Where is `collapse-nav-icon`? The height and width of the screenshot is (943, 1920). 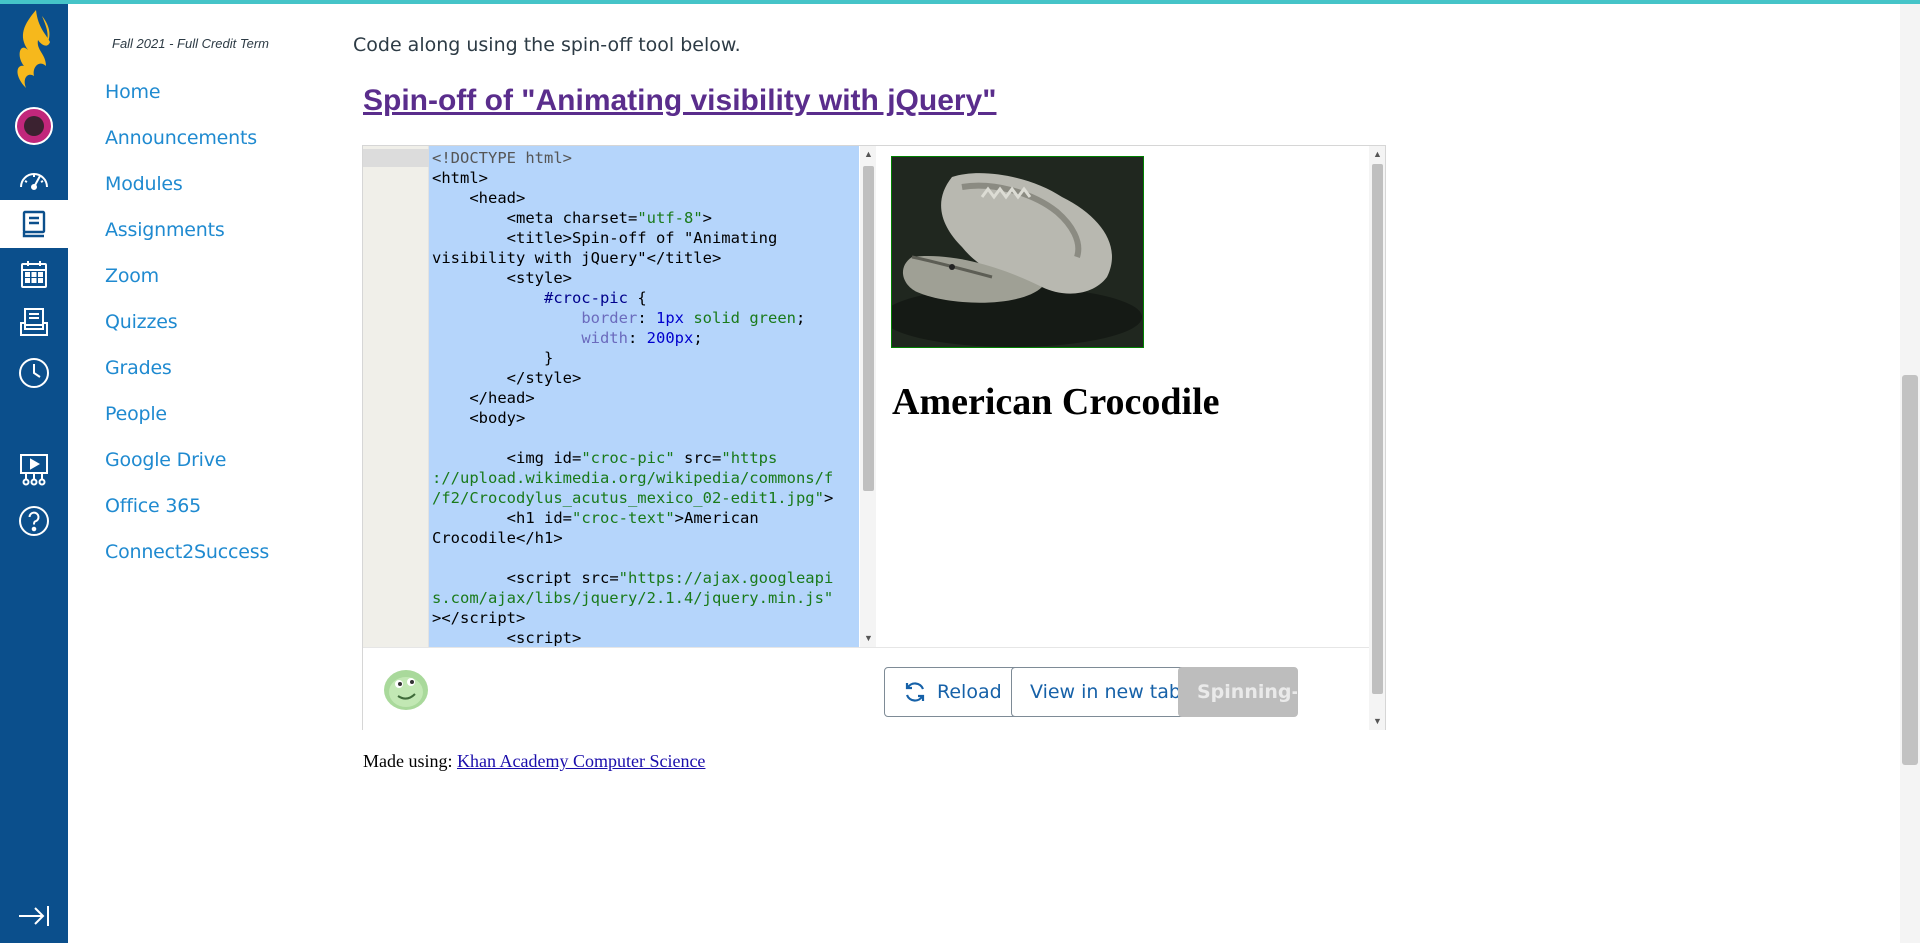
collapse-nav-icon is located at coordinates (34, 916).